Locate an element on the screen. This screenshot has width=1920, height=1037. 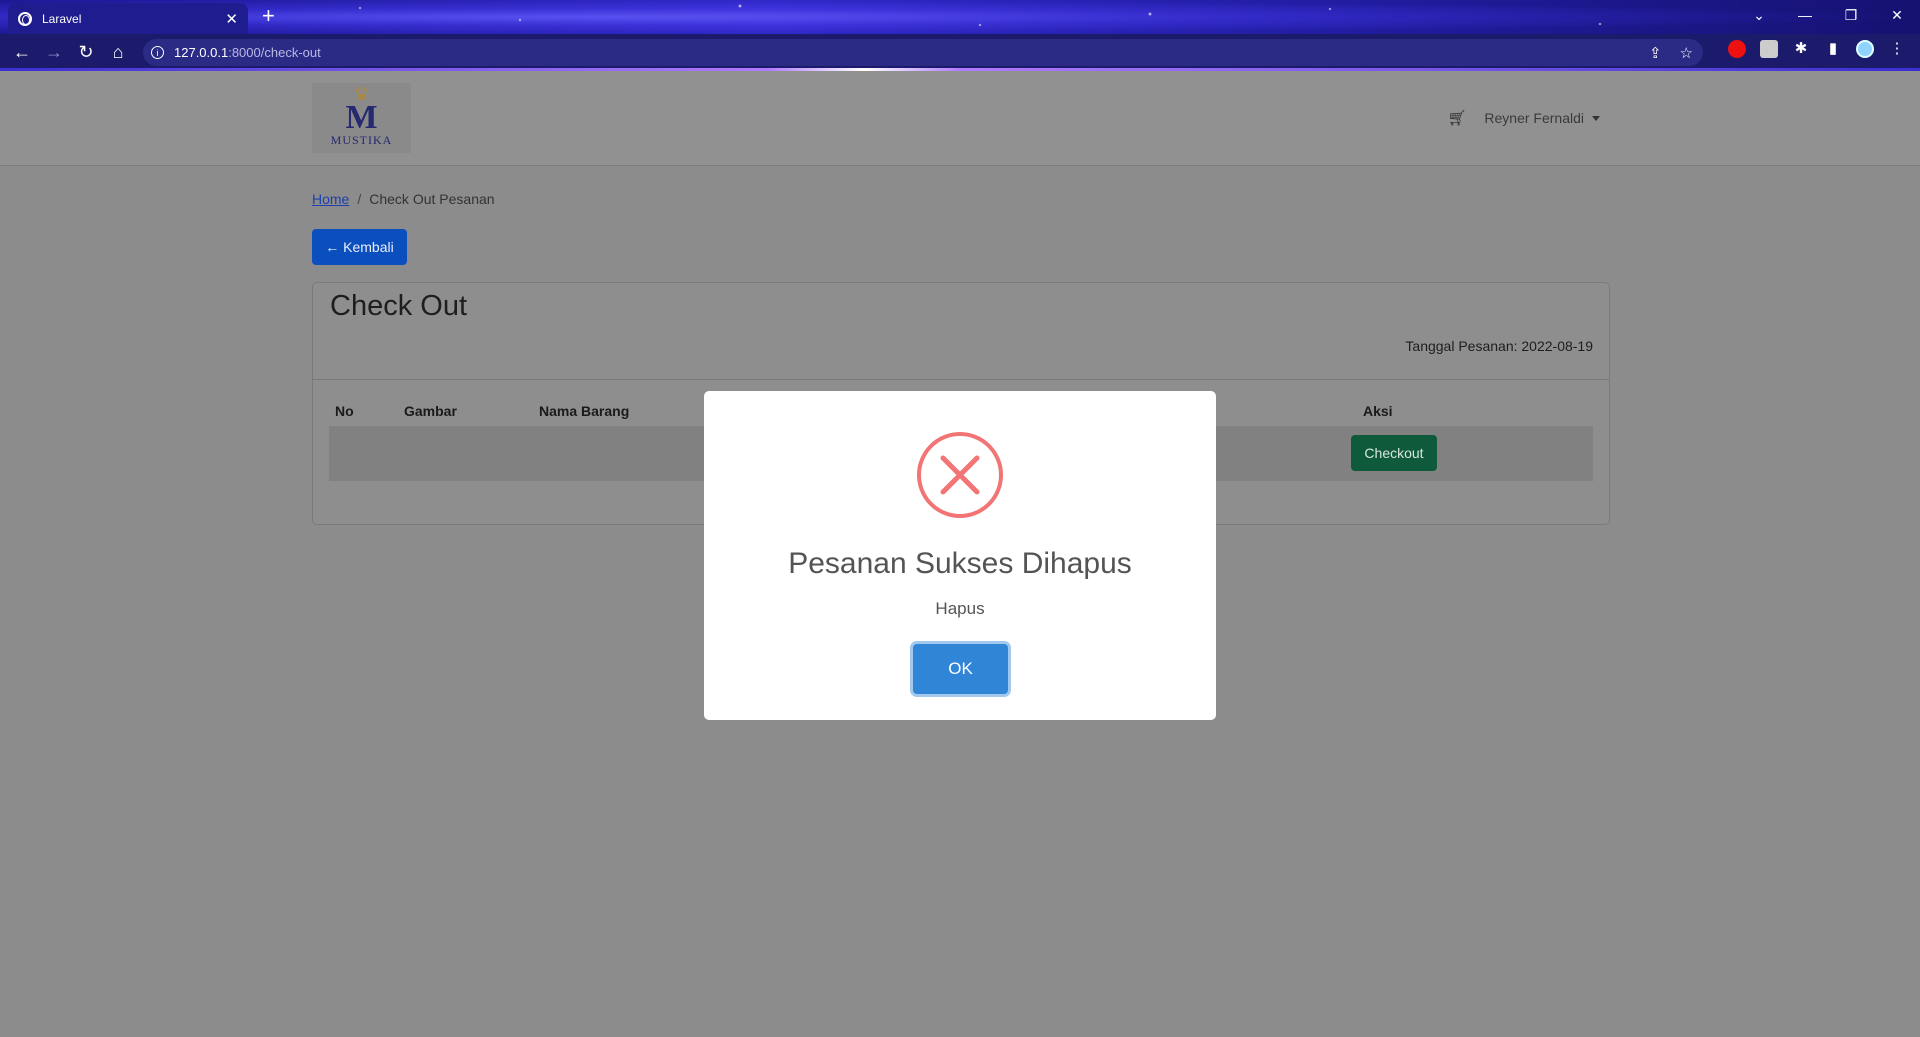
new-tab-icon: + is located at coordinates (268, 16).